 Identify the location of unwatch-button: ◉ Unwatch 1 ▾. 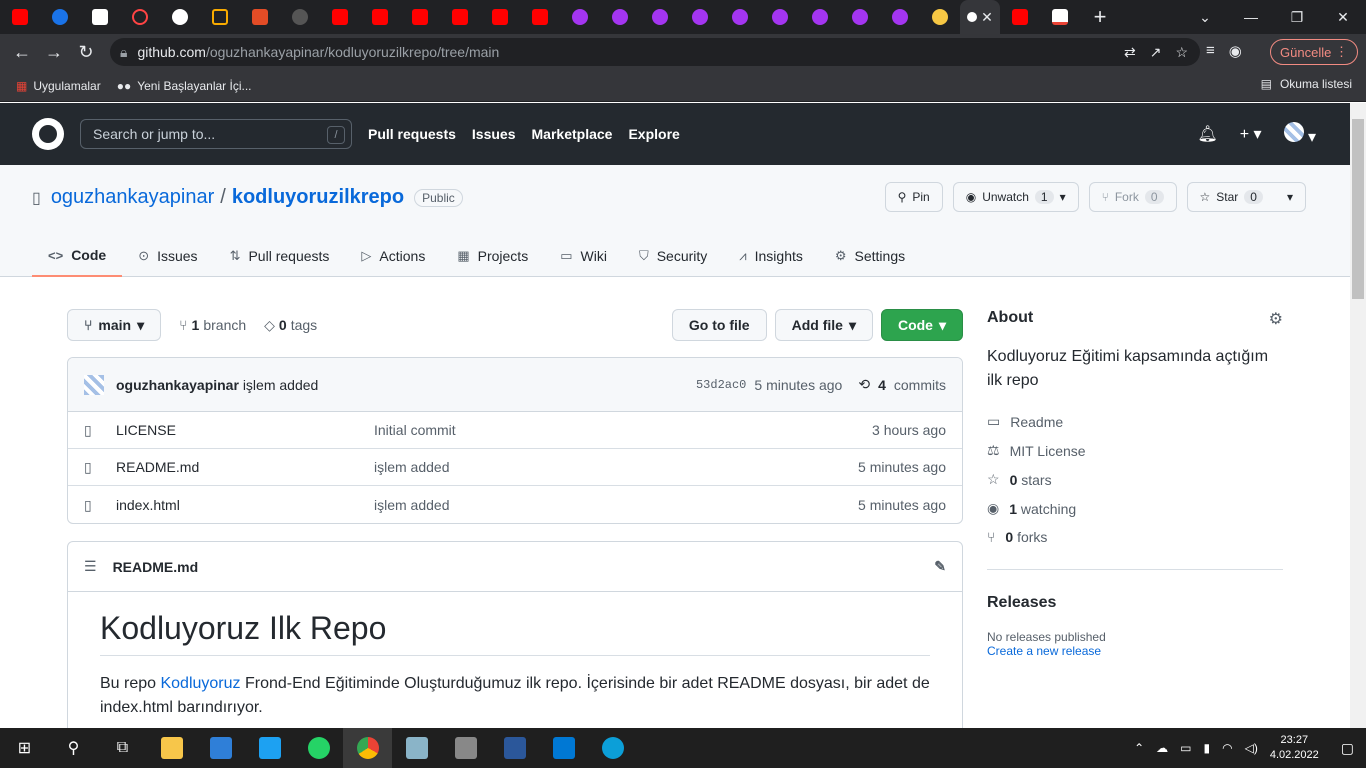
(1015, 197).